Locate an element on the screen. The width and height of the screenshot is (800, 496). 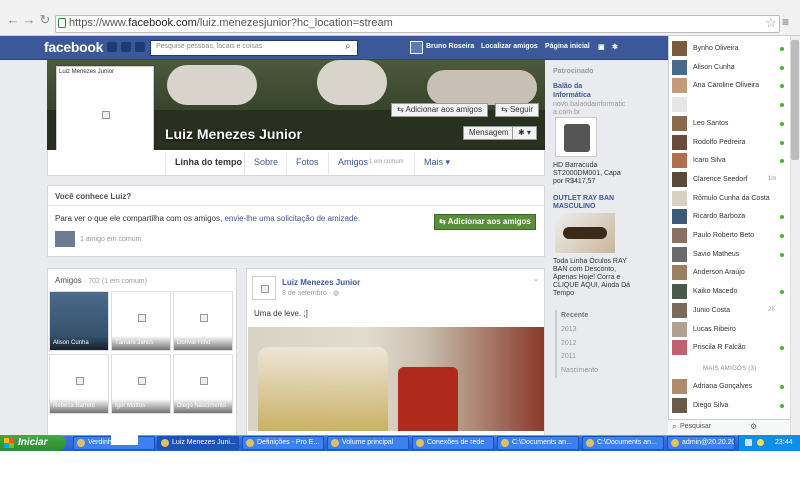
taskbar-button: Volume principal is located at coordinates (368, 443).